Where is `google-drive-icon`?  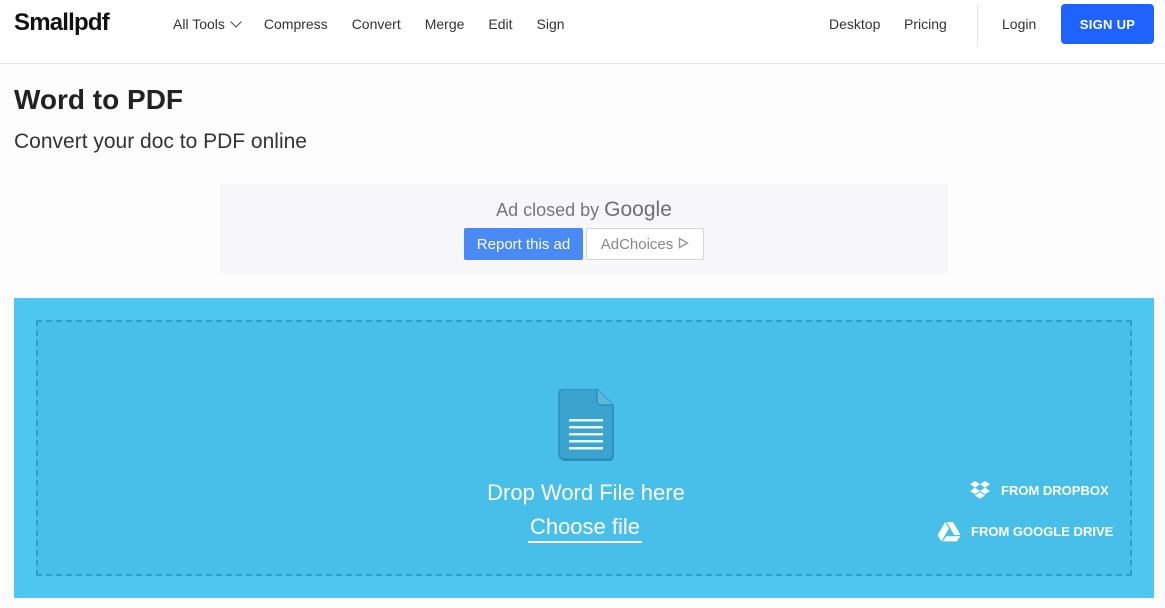
google-drive-icon is located at coordinates (949, 531).